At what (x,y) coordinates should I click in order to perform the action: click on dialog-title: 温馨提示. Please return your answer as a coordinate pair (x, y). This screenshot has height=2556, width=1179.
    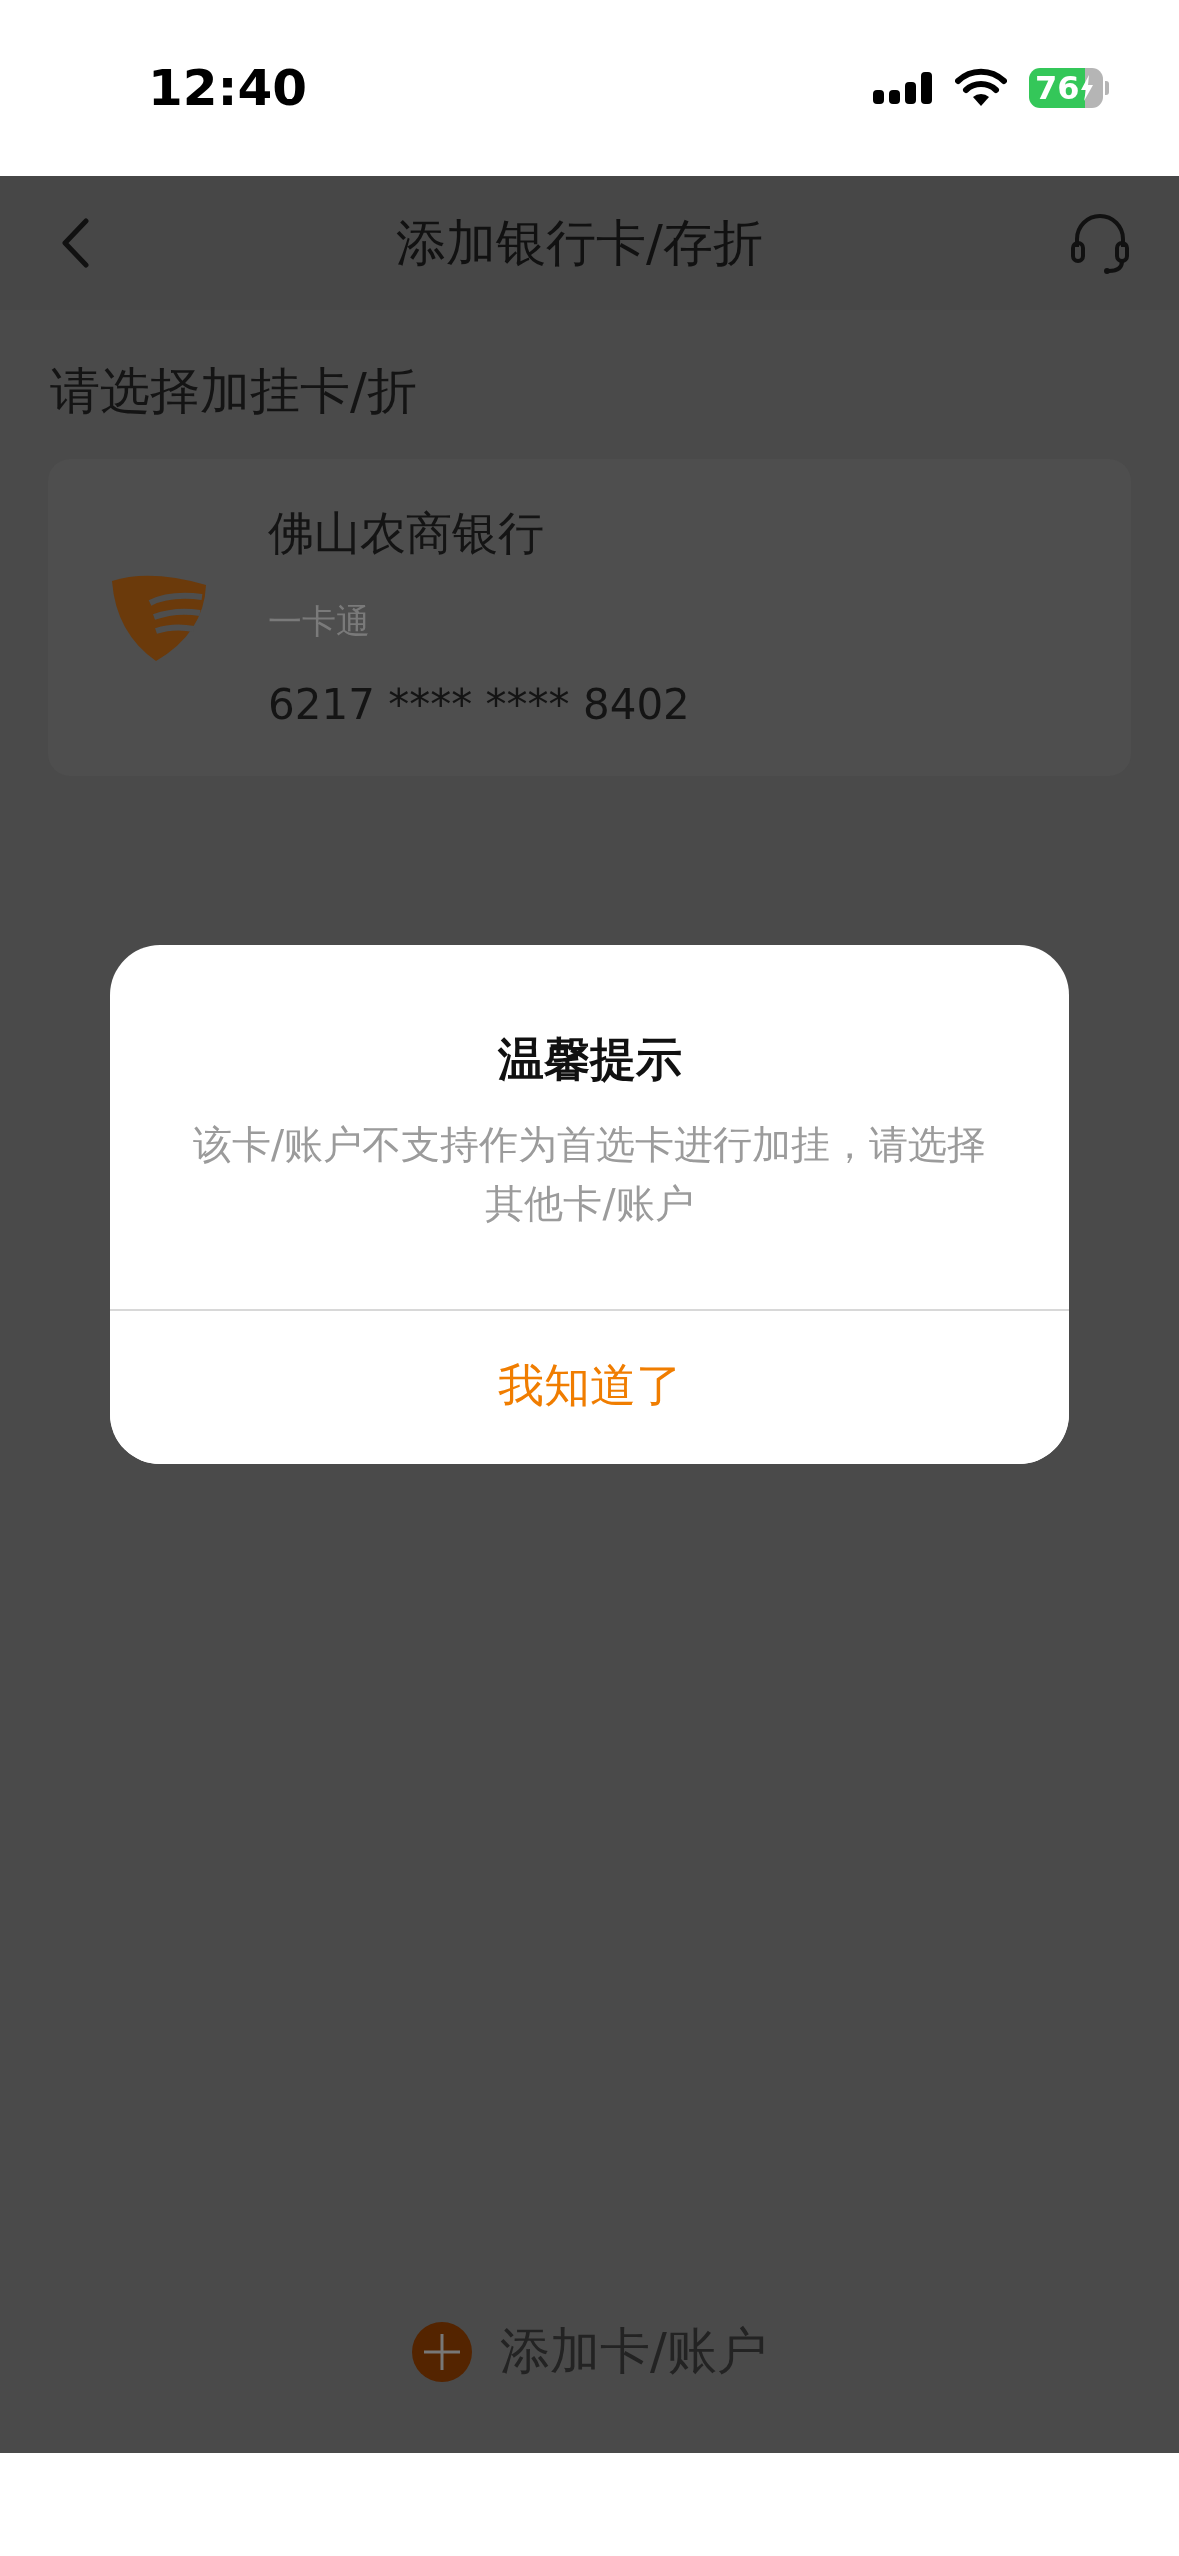
    Looking at the image, I should click on (589, 1059).